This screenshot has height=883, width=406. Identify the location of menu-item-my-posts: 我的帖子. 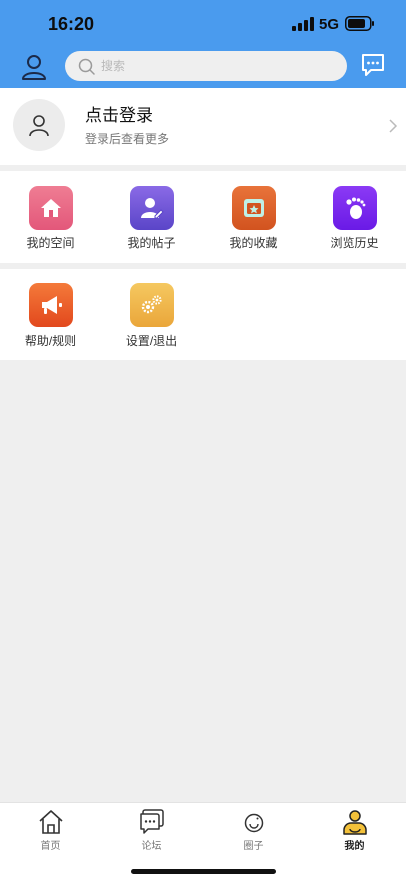
(151, 217).